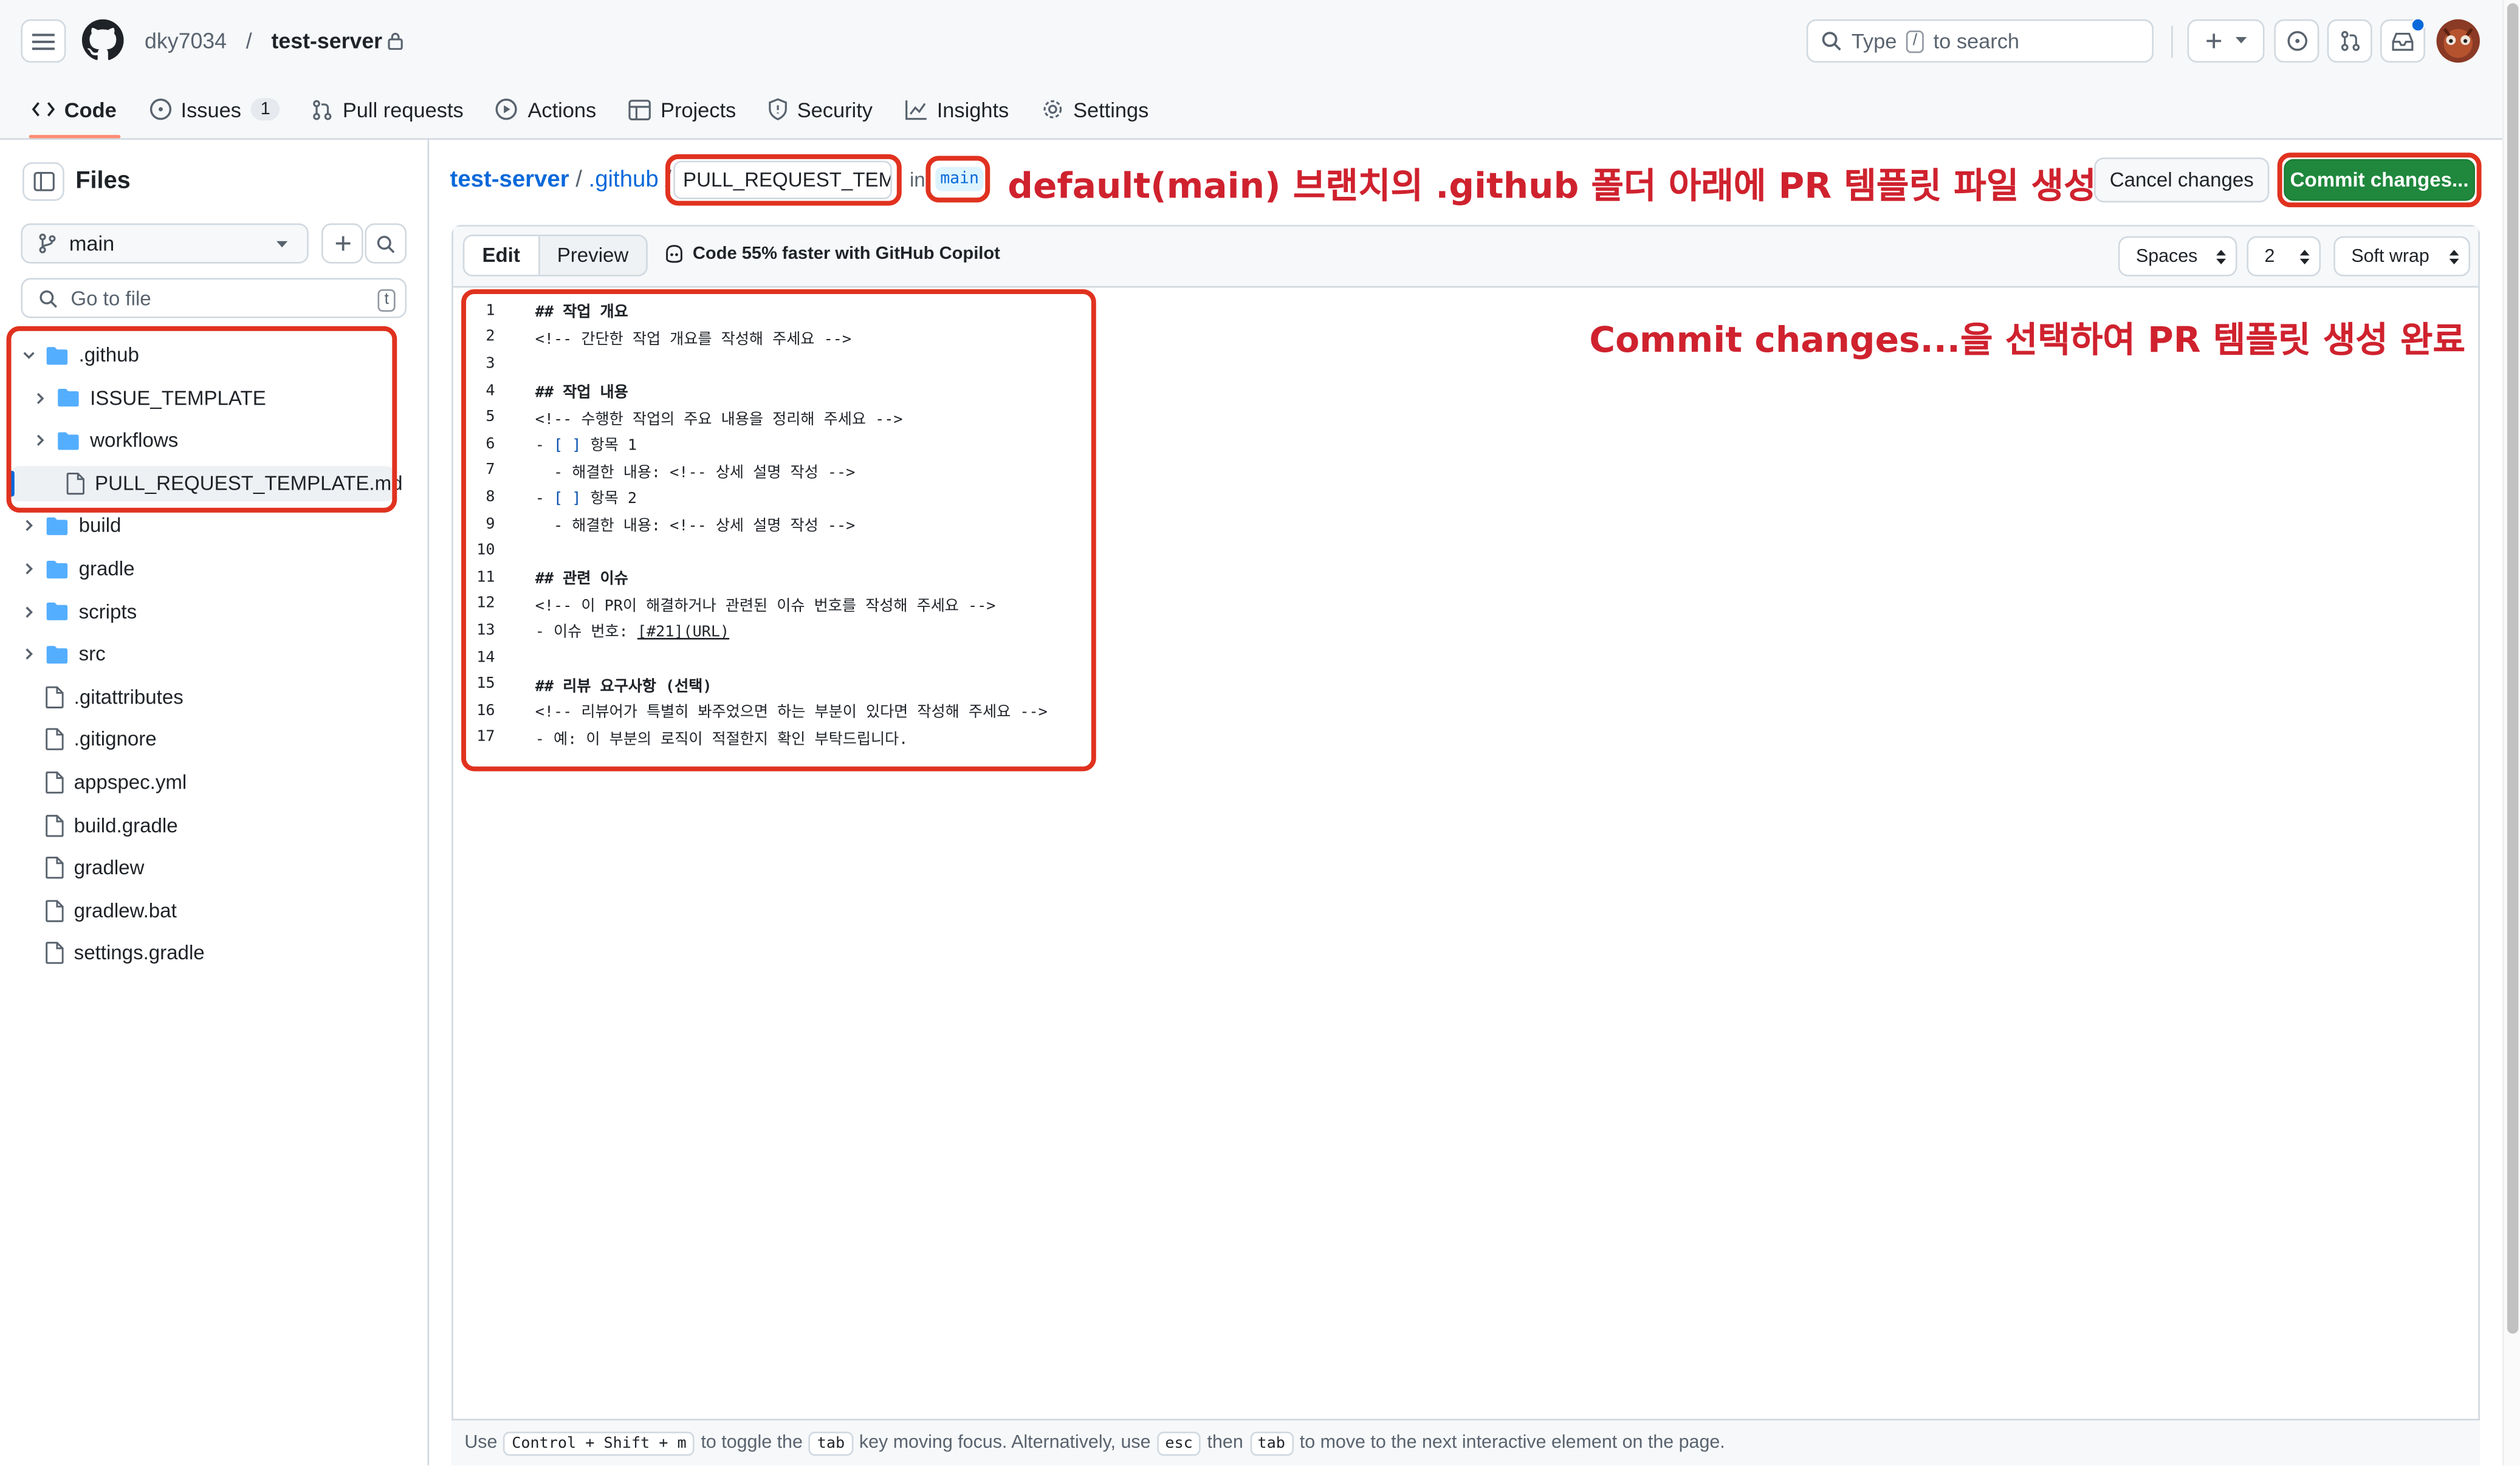 The height and width of the screenshot is (1466, 2520). I want to click on create-new-button, so click(2226, 41).